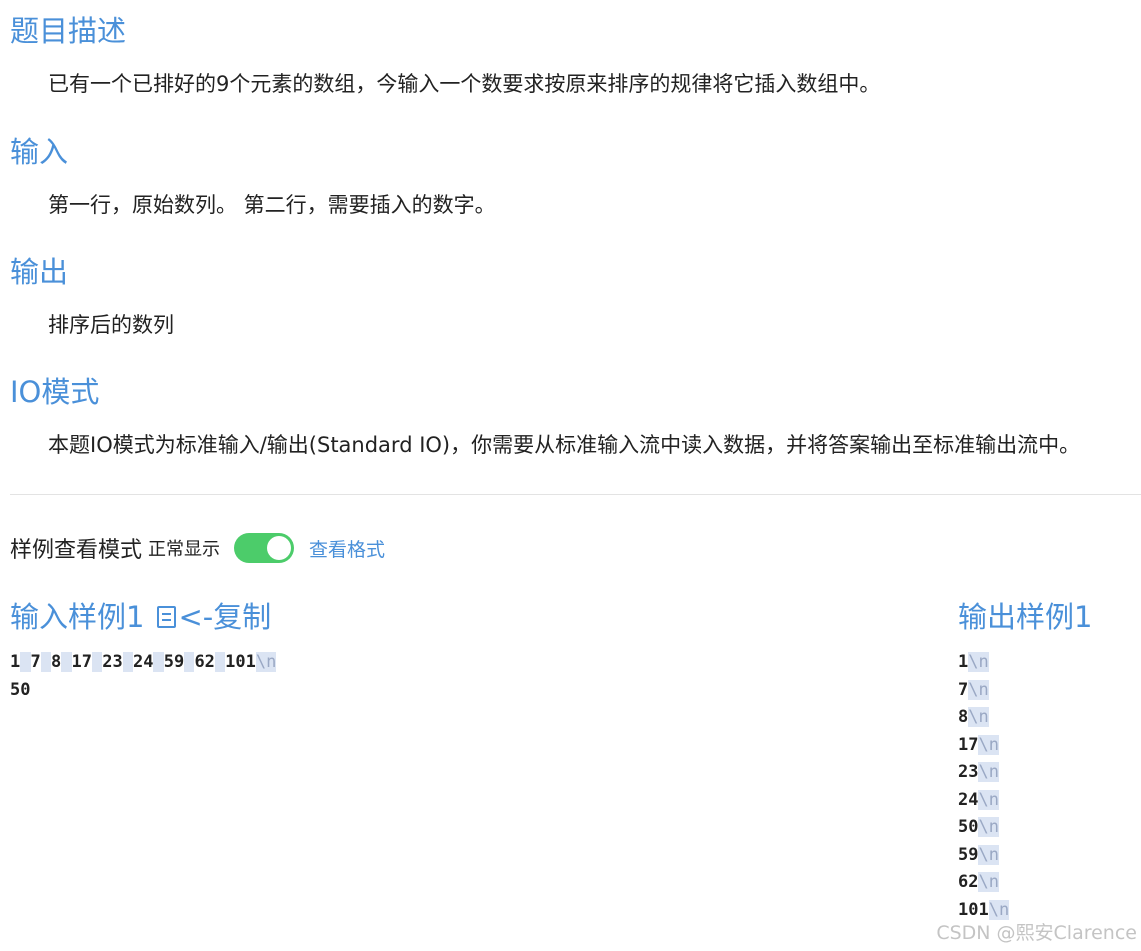  Describe the element at coordinates (963, 717) in the screenshot. I see `output-sample-token: 8` at that location.